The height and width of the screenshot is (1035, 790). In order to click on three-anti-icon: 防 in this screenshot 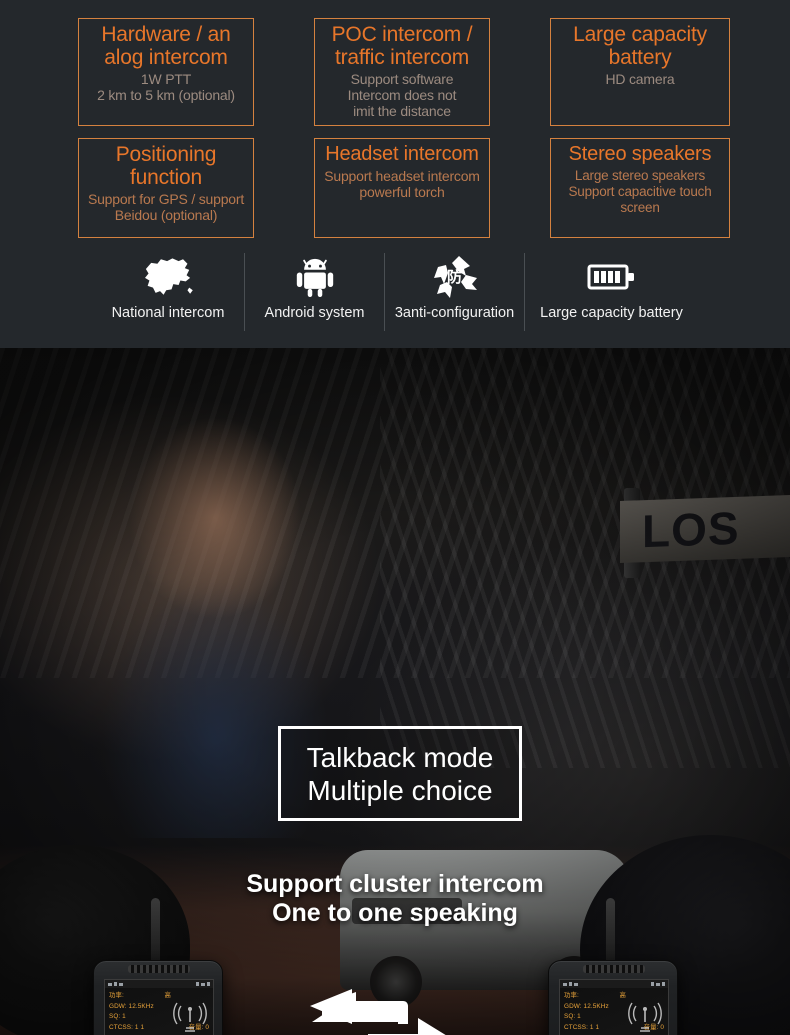, I will do `click(455, 277)`.